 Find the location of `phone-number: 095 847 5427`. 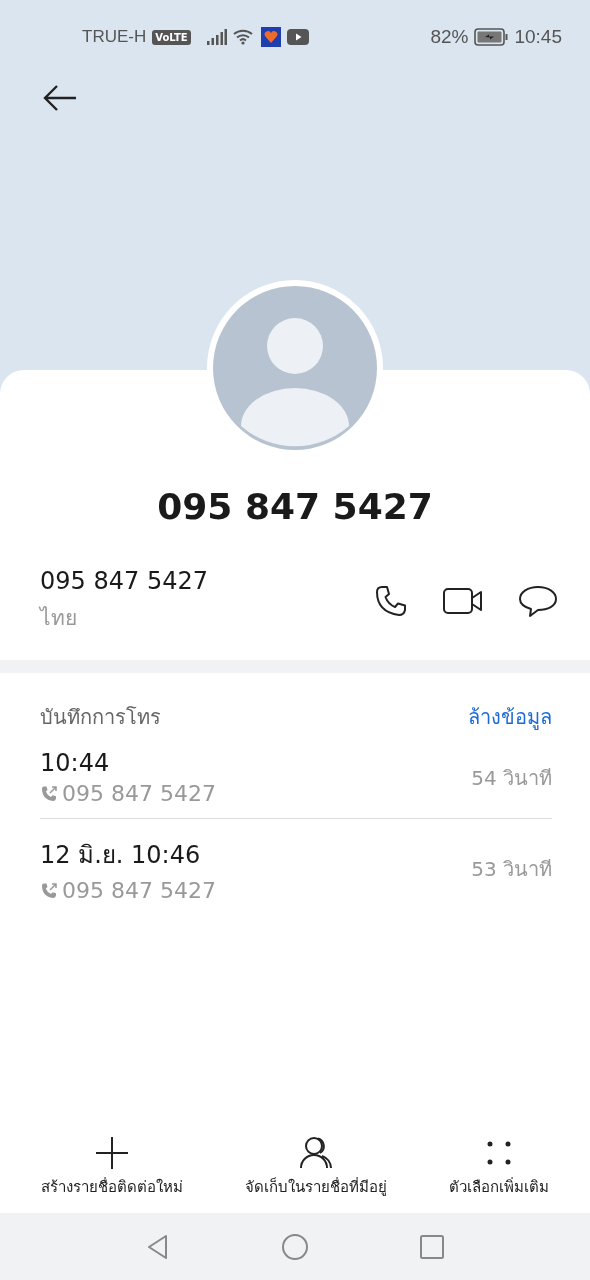

phone-number: 095 847 5427 is located at coordinates (124, 581).